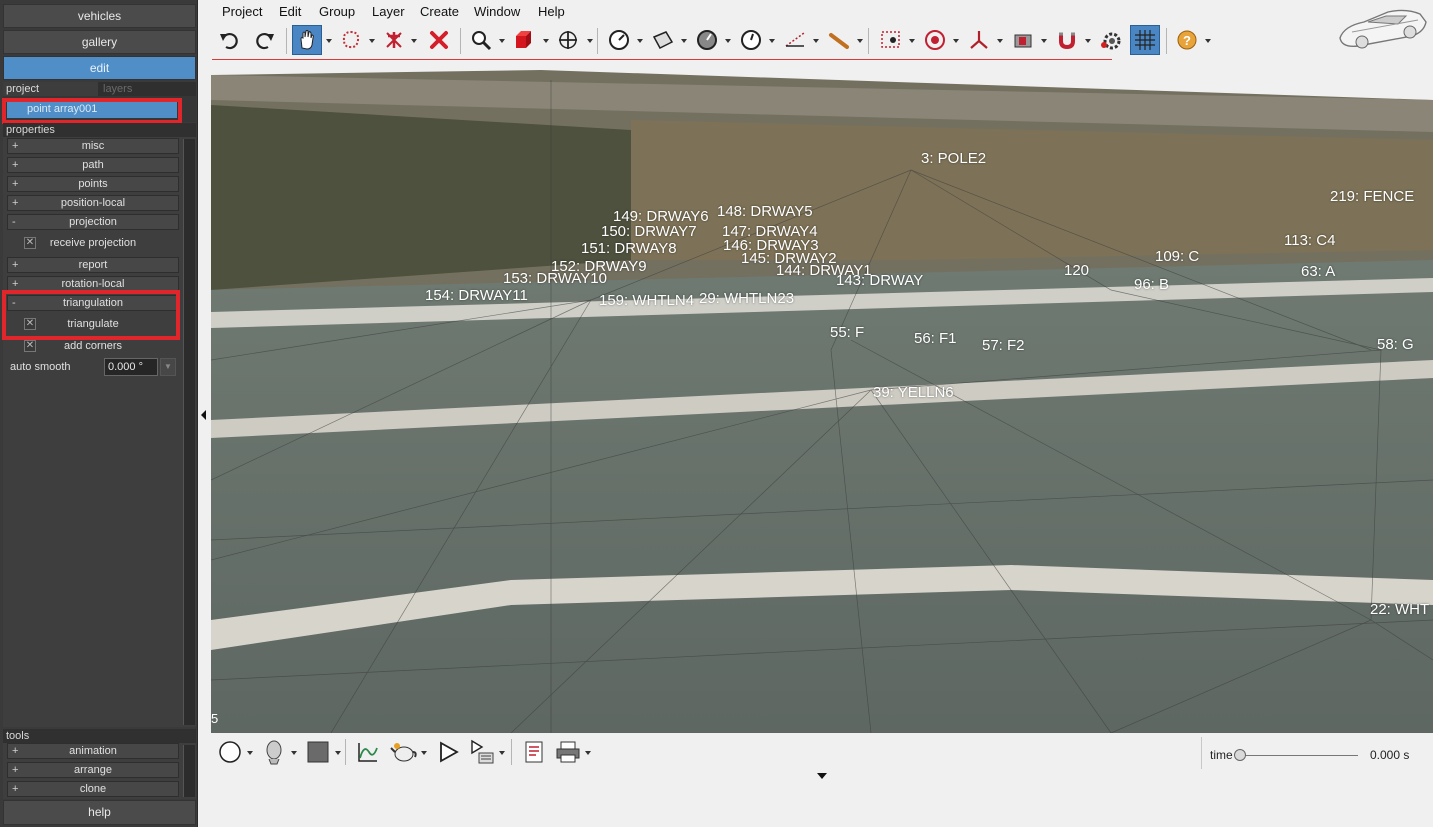 Image resolution: width=1433 pixels, height=827 pixels. What do you see at coordinates (568, 752) in the screenshot?
I see `print-icon` at bounding box center [568, 752].